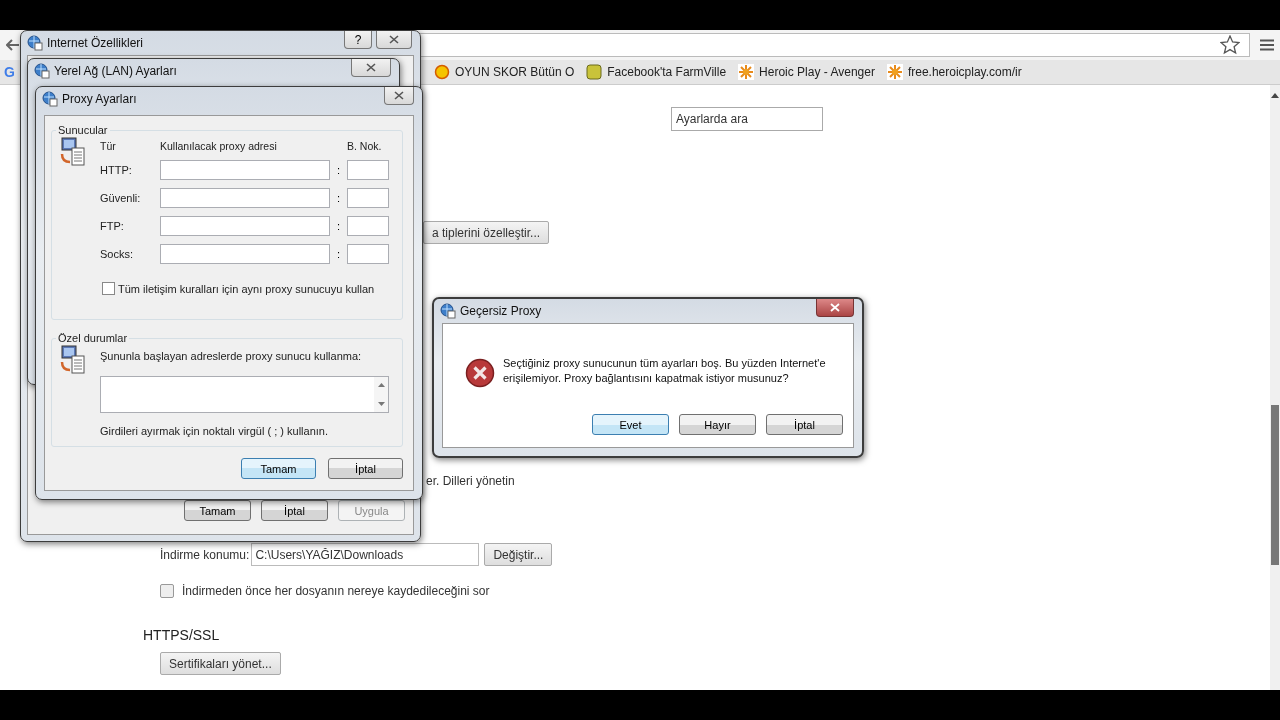 The width and height of the screenshot is (1280, 720). I want to click on field-label: HTTP:, so click(116, 170).